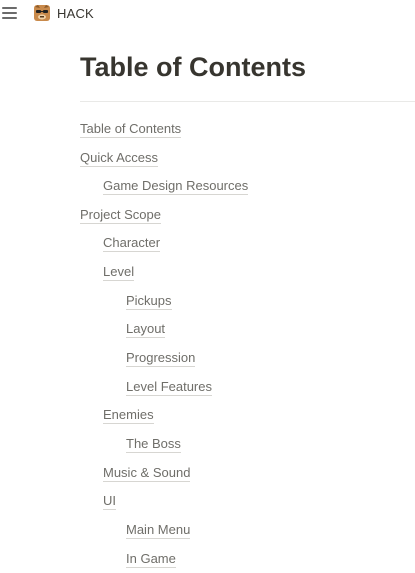  Describe the element at coordinates (149, 301) in the screenshot. I see `toc-item-pickups: Pickups` at that location.